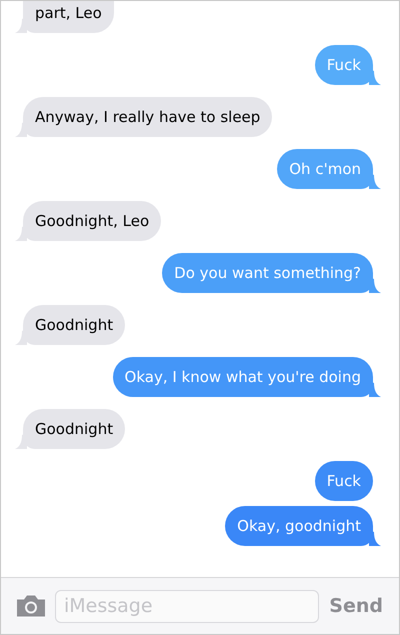  Describe the element at coordinates (242, 377) in the screenshot. I see `message-bubble: Okay, I know what you're doing` at that location.